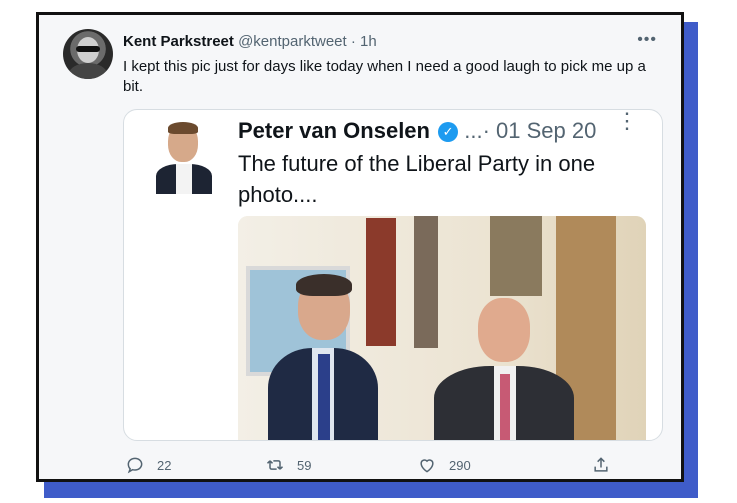 The image size is (737, 503). I want to click on avatar-glasses, so click(88, 49).